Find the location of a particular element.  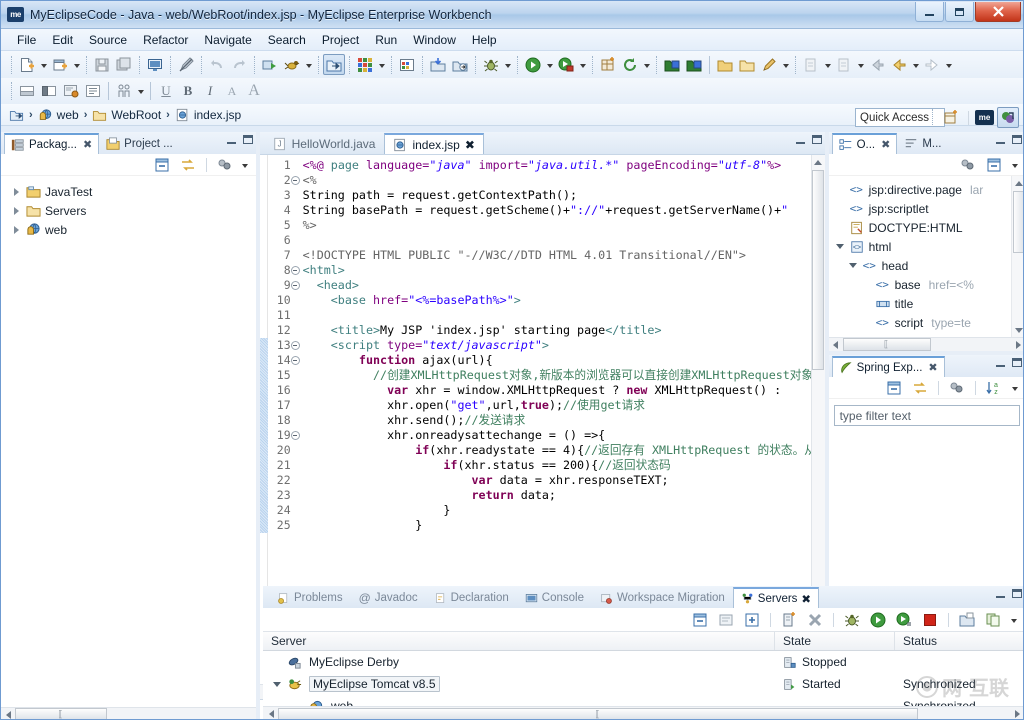

link-with-editor-button is located at coordinates (188, 164).